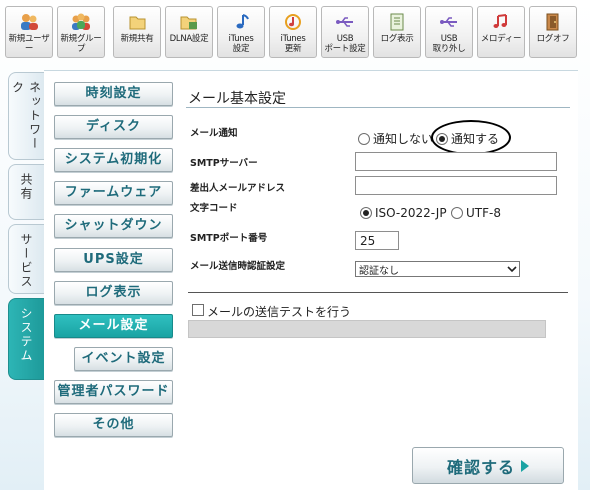 The height and width of the screenshot is (490, 590). What do you see at coordinates (241, 22) in the screenshot?
I see `music-note-icon` at bounding box center [241, 22].